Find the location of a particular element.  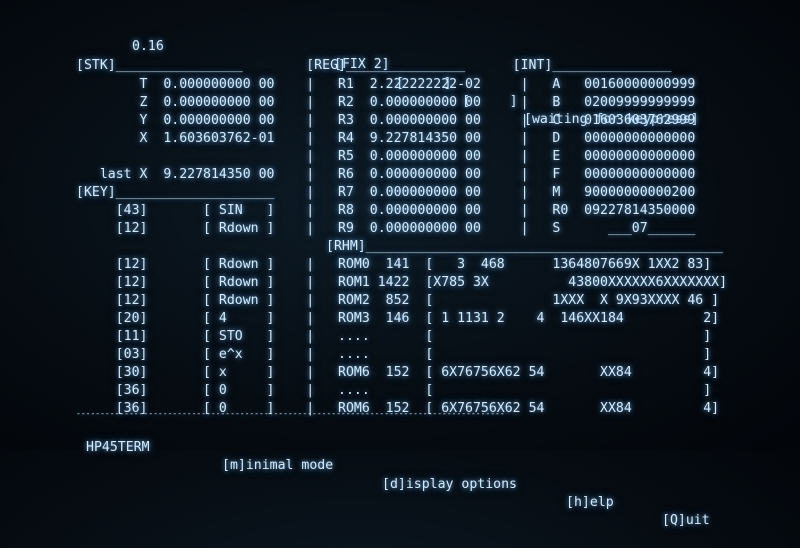

keycode-cell: [36] [ 0 ] is located at coordinates (175, 390).